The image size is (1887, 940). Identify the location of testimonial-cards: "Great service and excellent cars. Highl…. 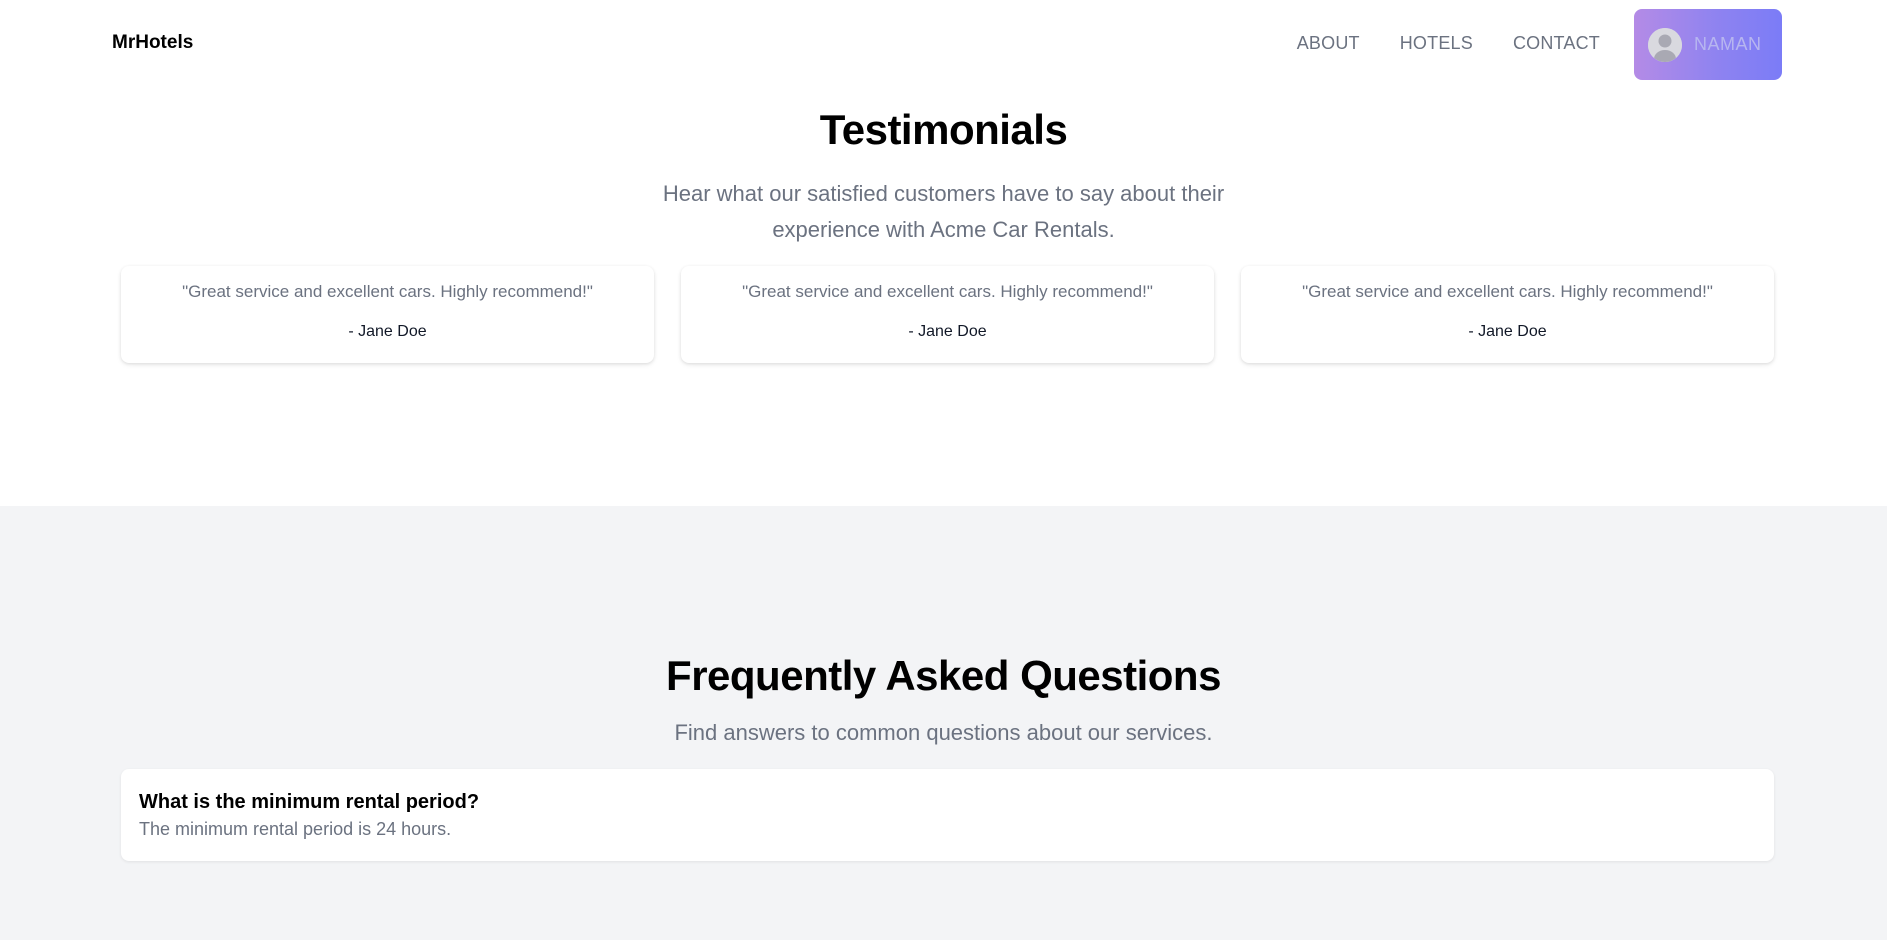
(947, 314).